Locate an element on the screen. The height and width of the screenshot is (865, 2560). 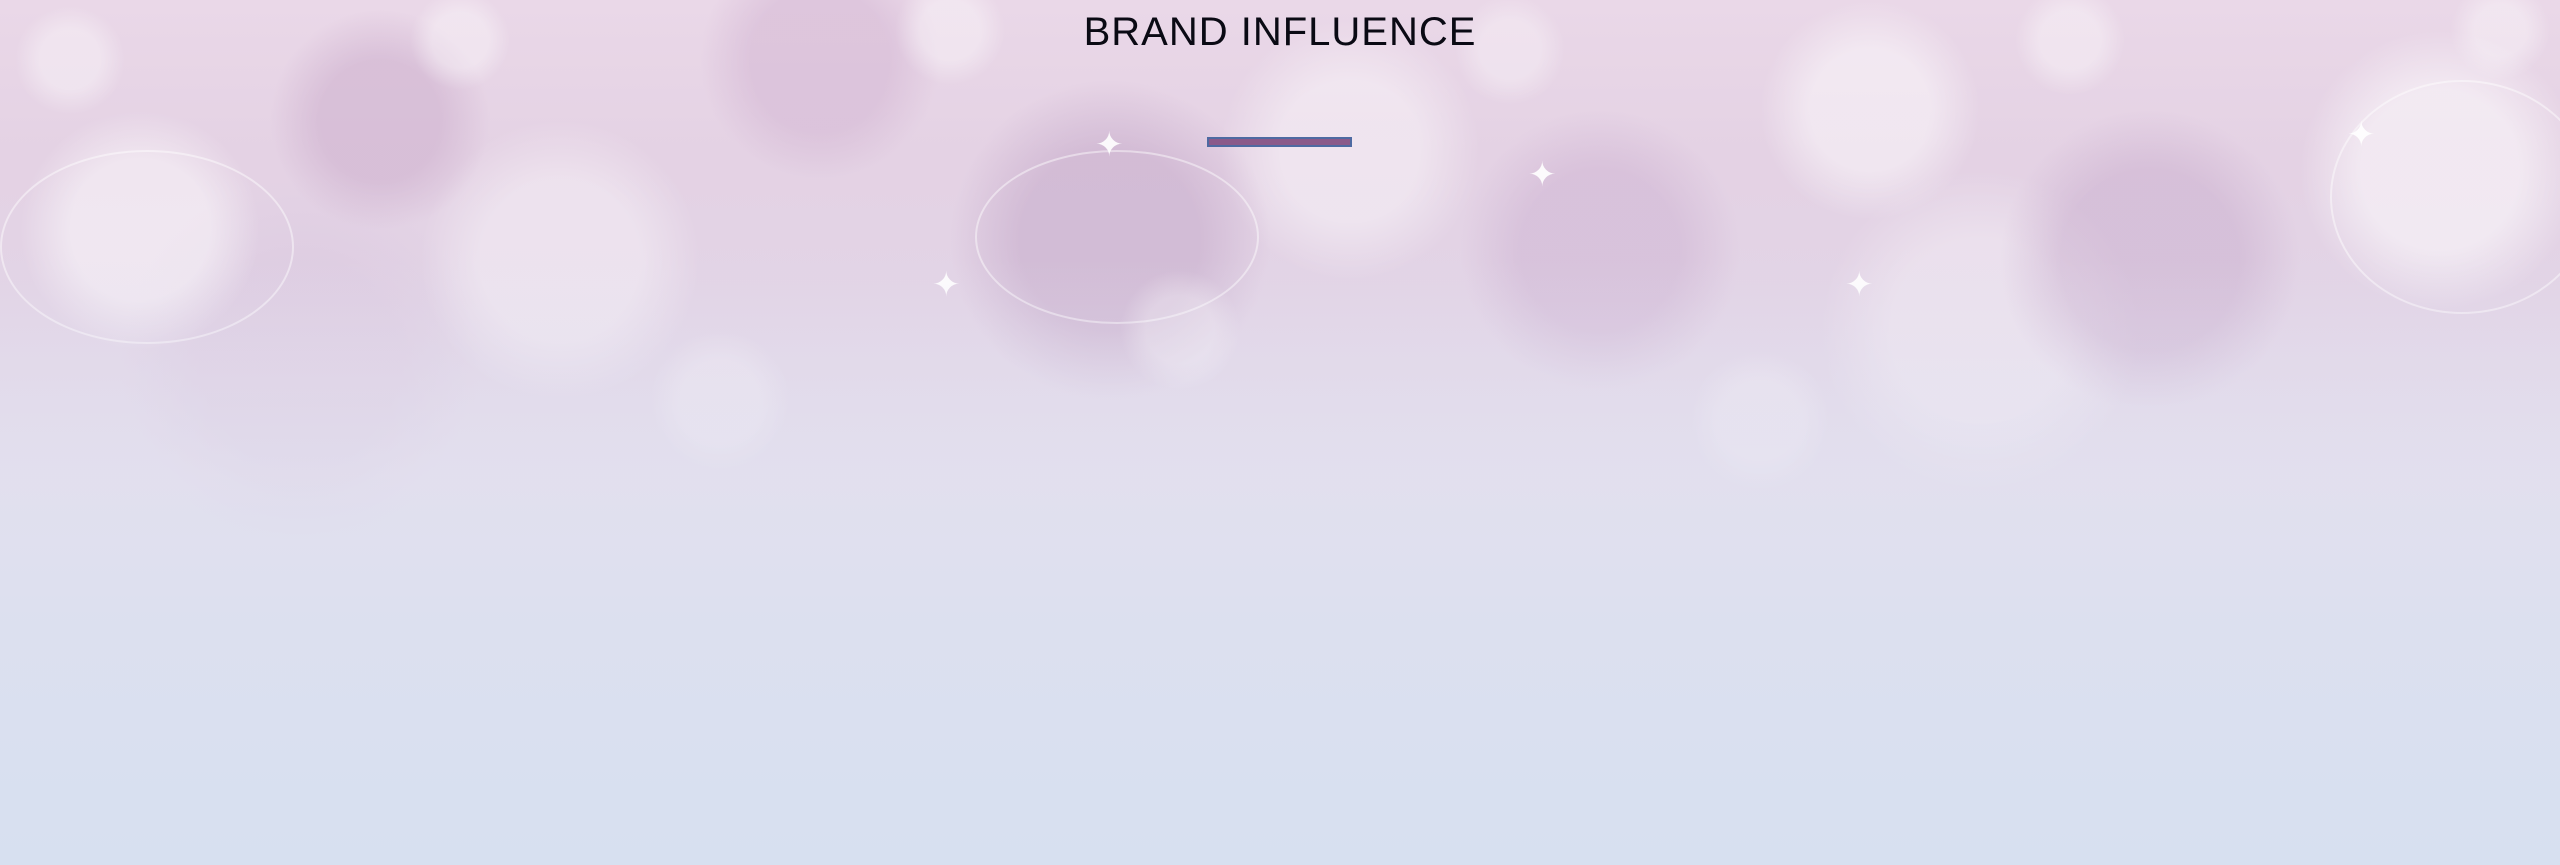
page-title: BRAND INFLUENCE is located at coordinates (1280, 32).